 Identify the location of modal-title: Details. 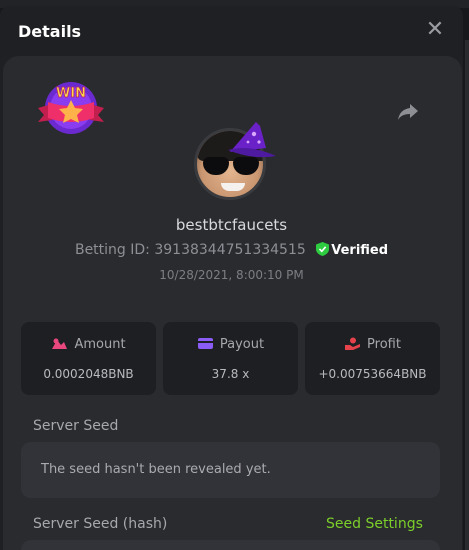
(50, 31).